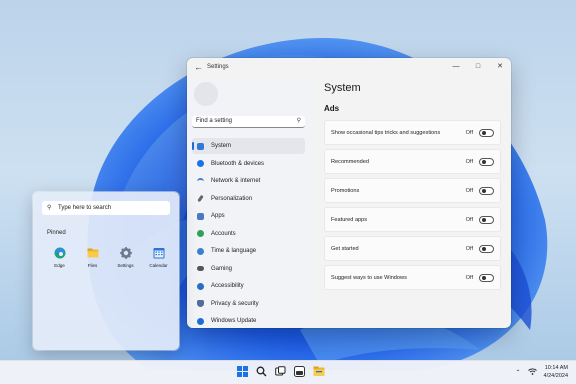 This screenshot has width=576, height=384. I want to click on section-title: Ads, so click(332, 108).